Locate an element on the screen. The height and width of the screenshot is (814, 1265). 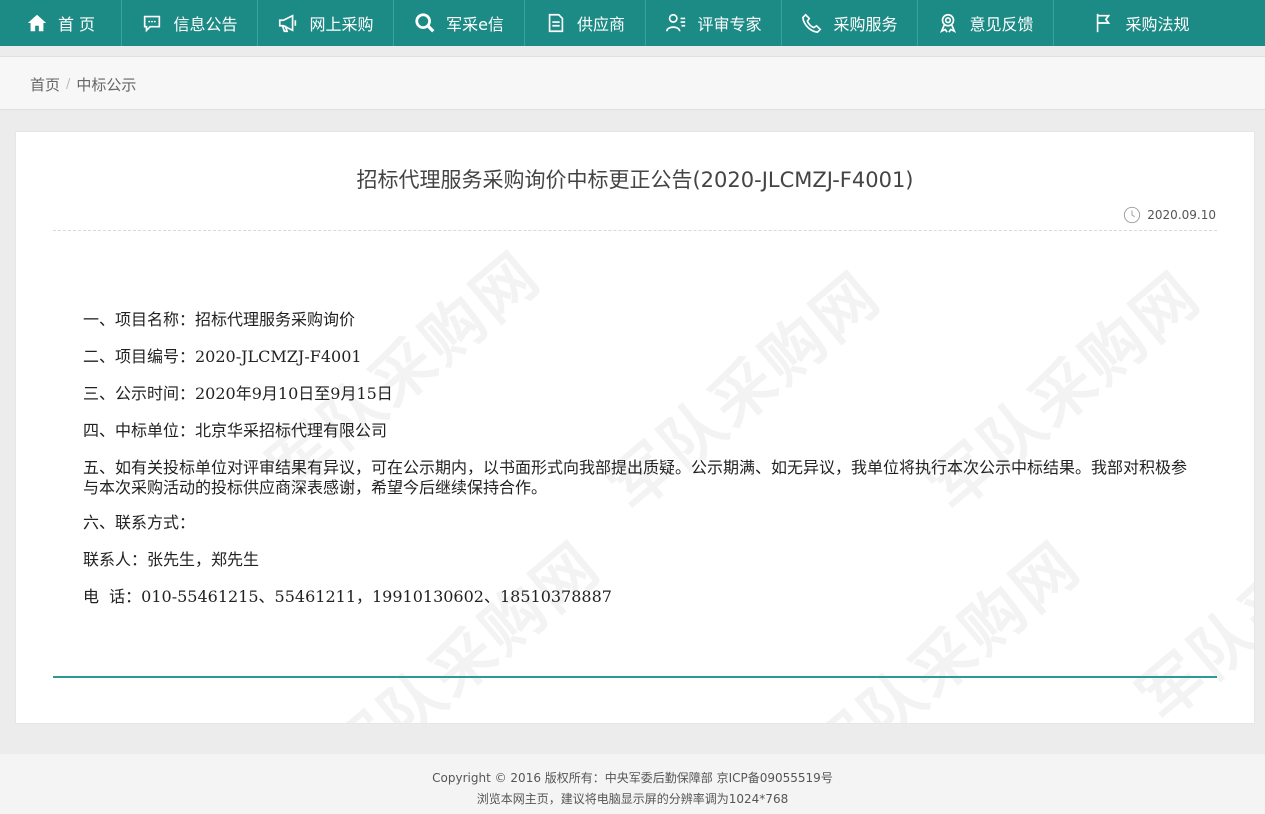
nav-label: 信息公告 is located at coordinates (205, 24).